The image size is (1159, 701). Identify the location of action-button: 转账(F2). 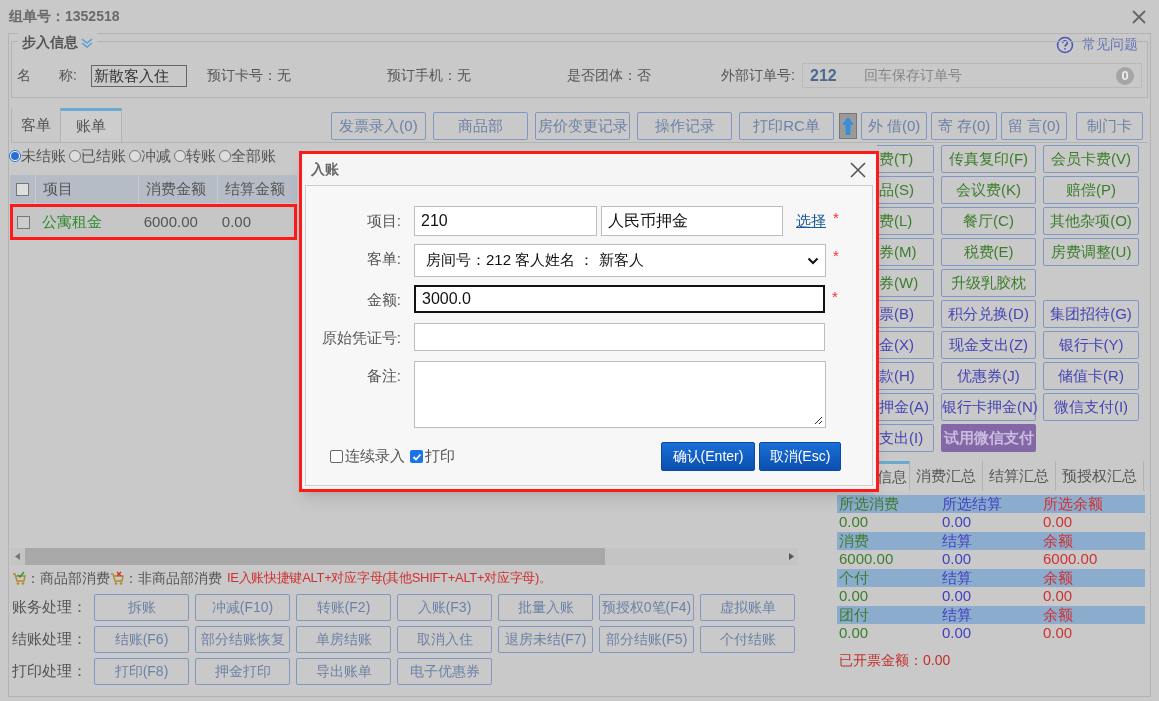
(343, 607).